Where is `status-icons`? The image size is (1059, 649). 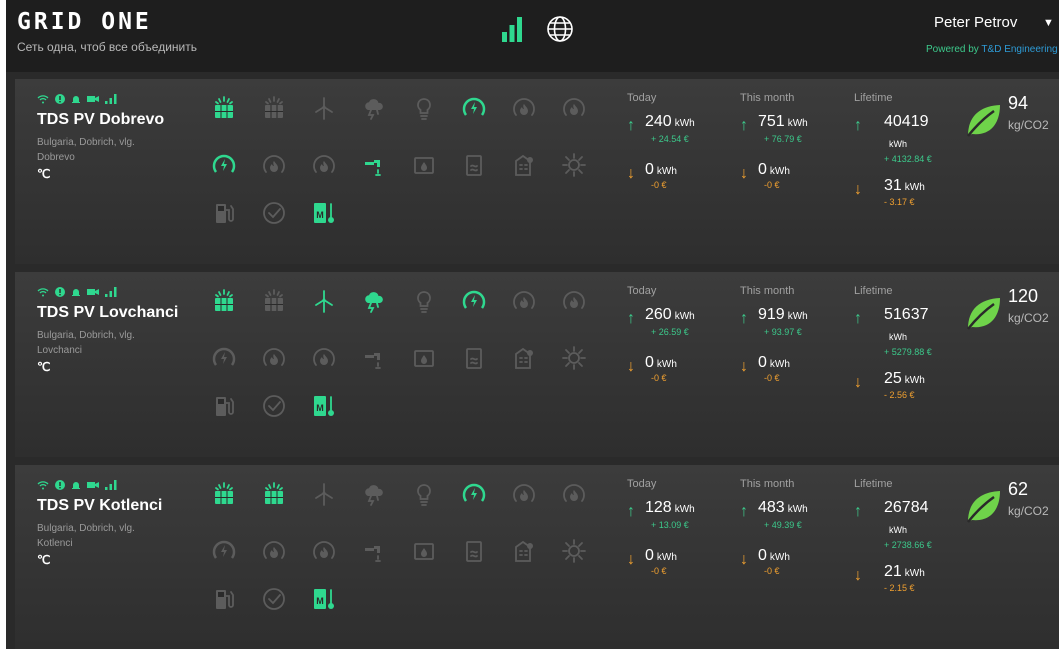 status-icons is located at coordinates (77, 486).